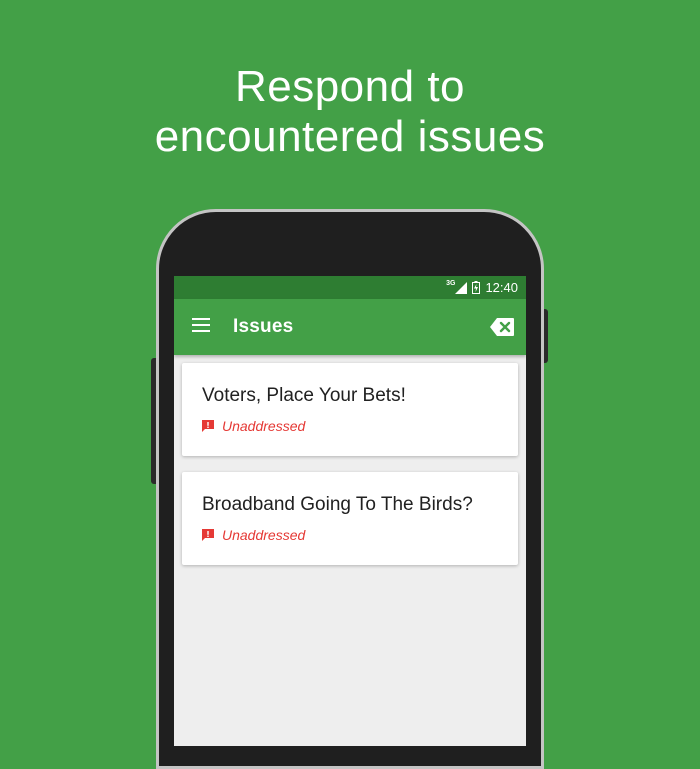  Describe the element at coordinates (476, 287) in the screenshot. I see `battery-icon` at that location.